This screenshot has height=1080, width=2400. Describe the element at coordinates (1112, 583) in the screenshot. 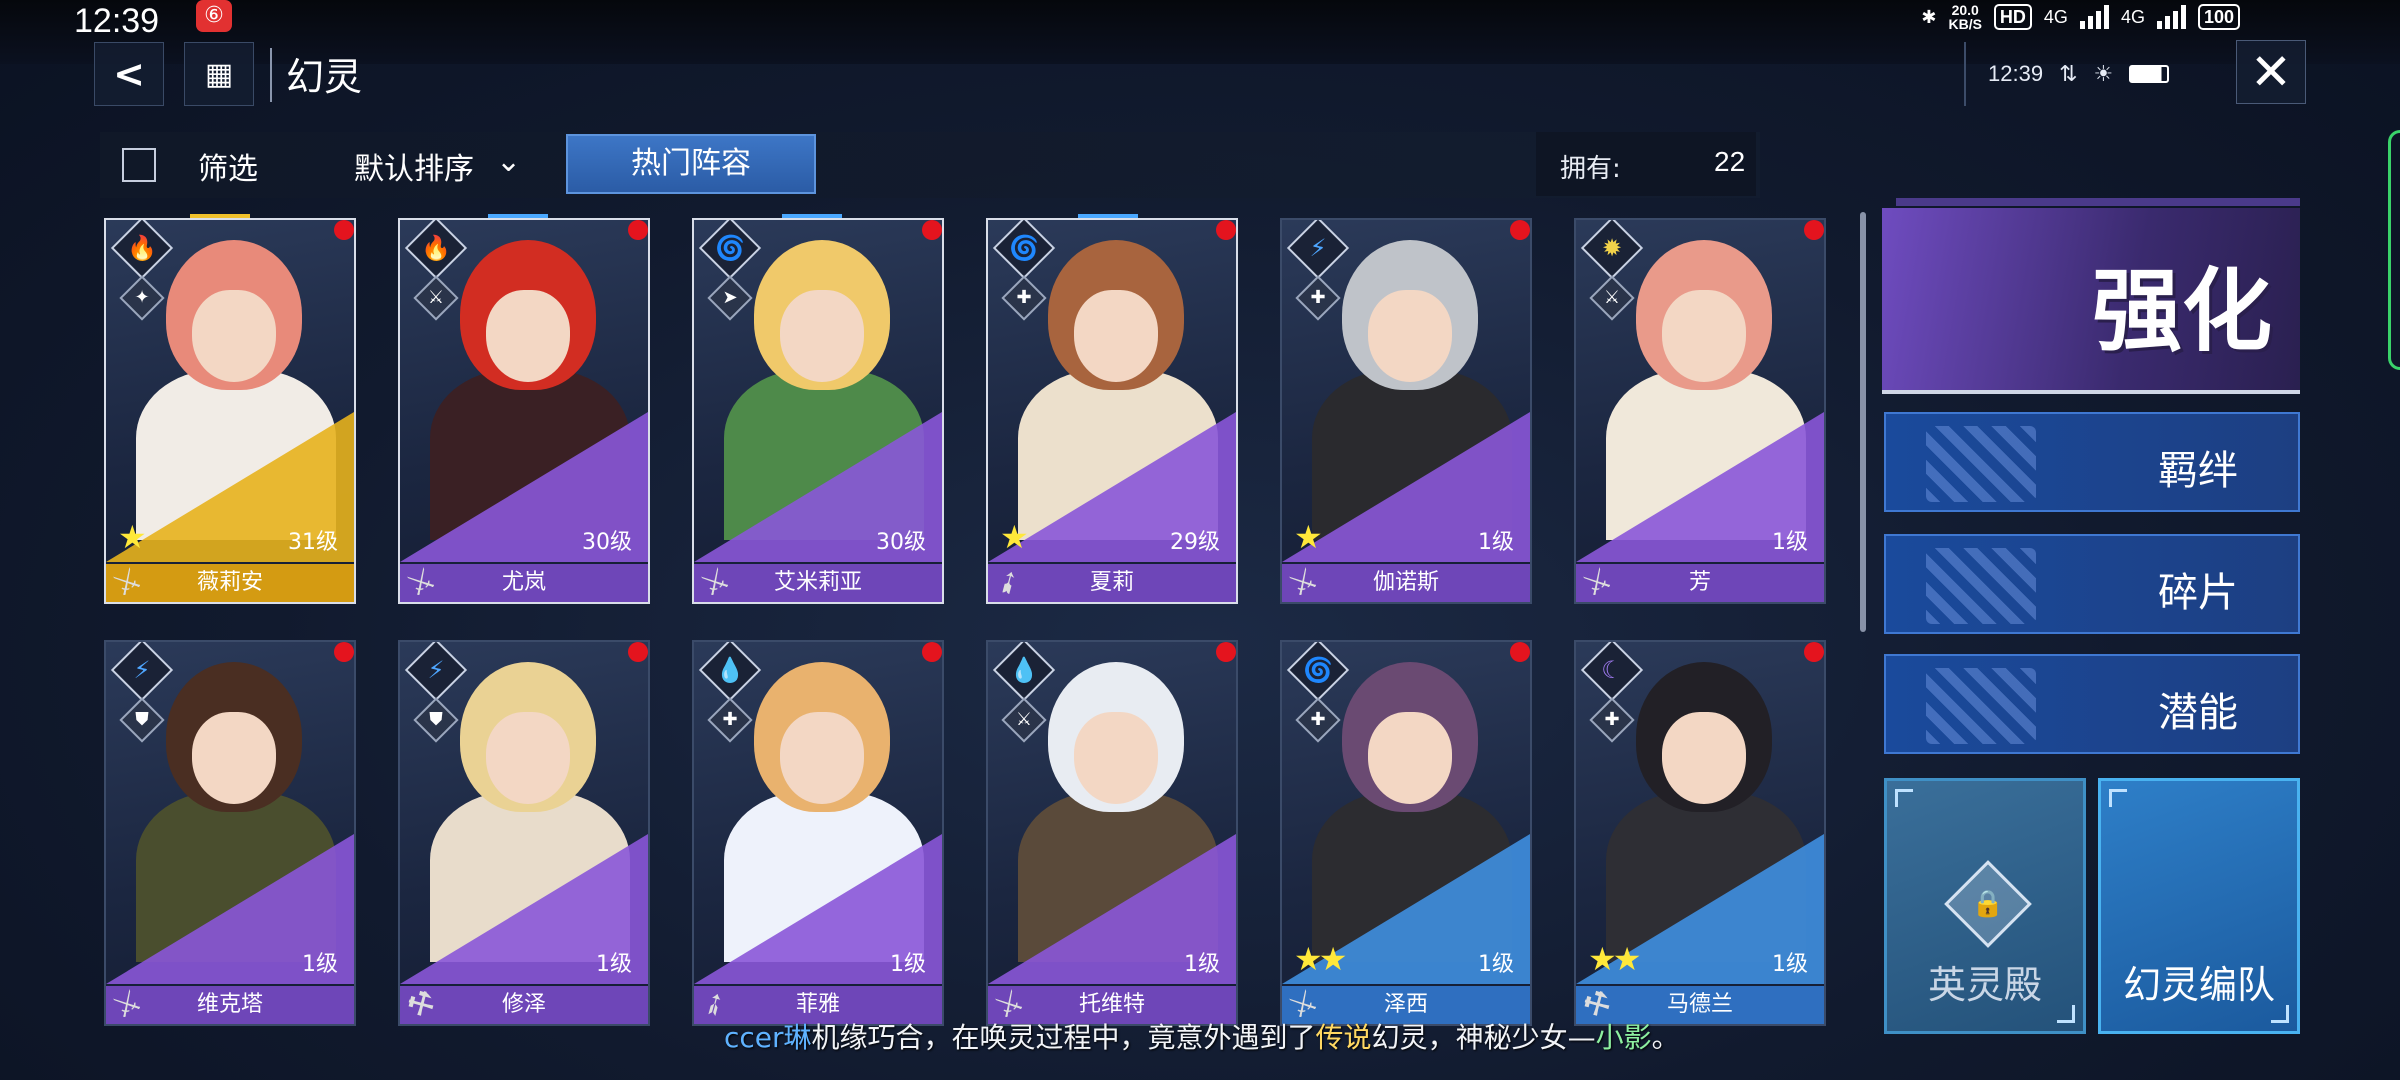

I see `card-name: 夏莉` at that location.